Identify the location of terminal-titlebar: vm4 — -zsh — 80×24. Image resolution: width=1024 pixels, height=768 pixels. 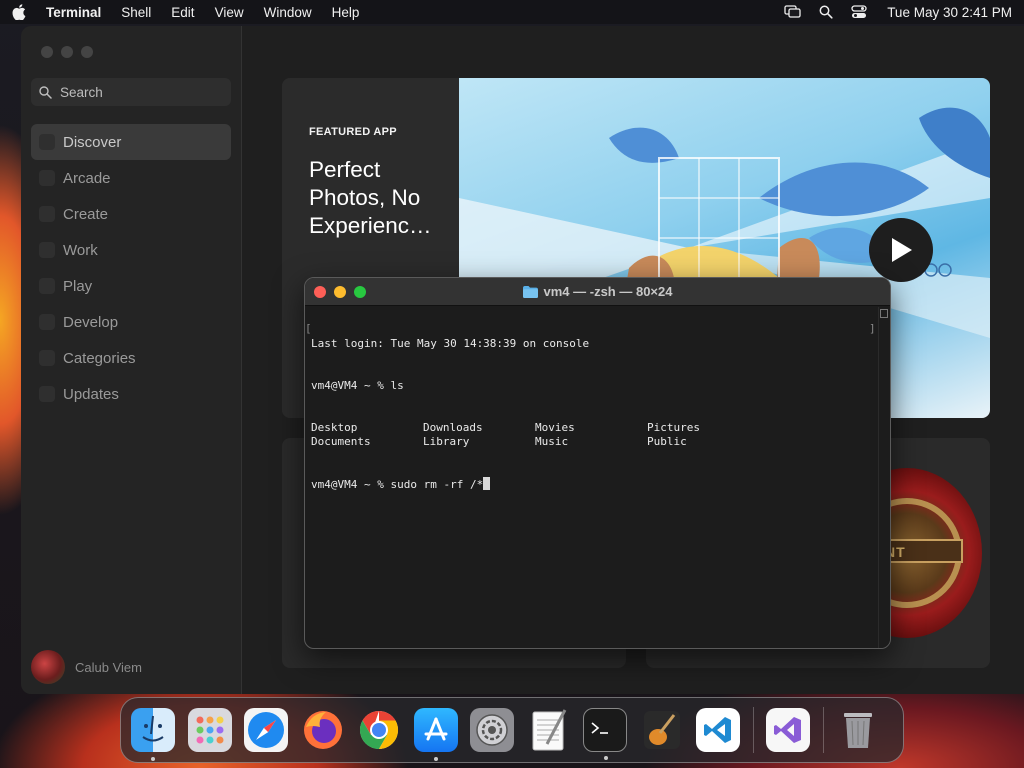
(597, 292).